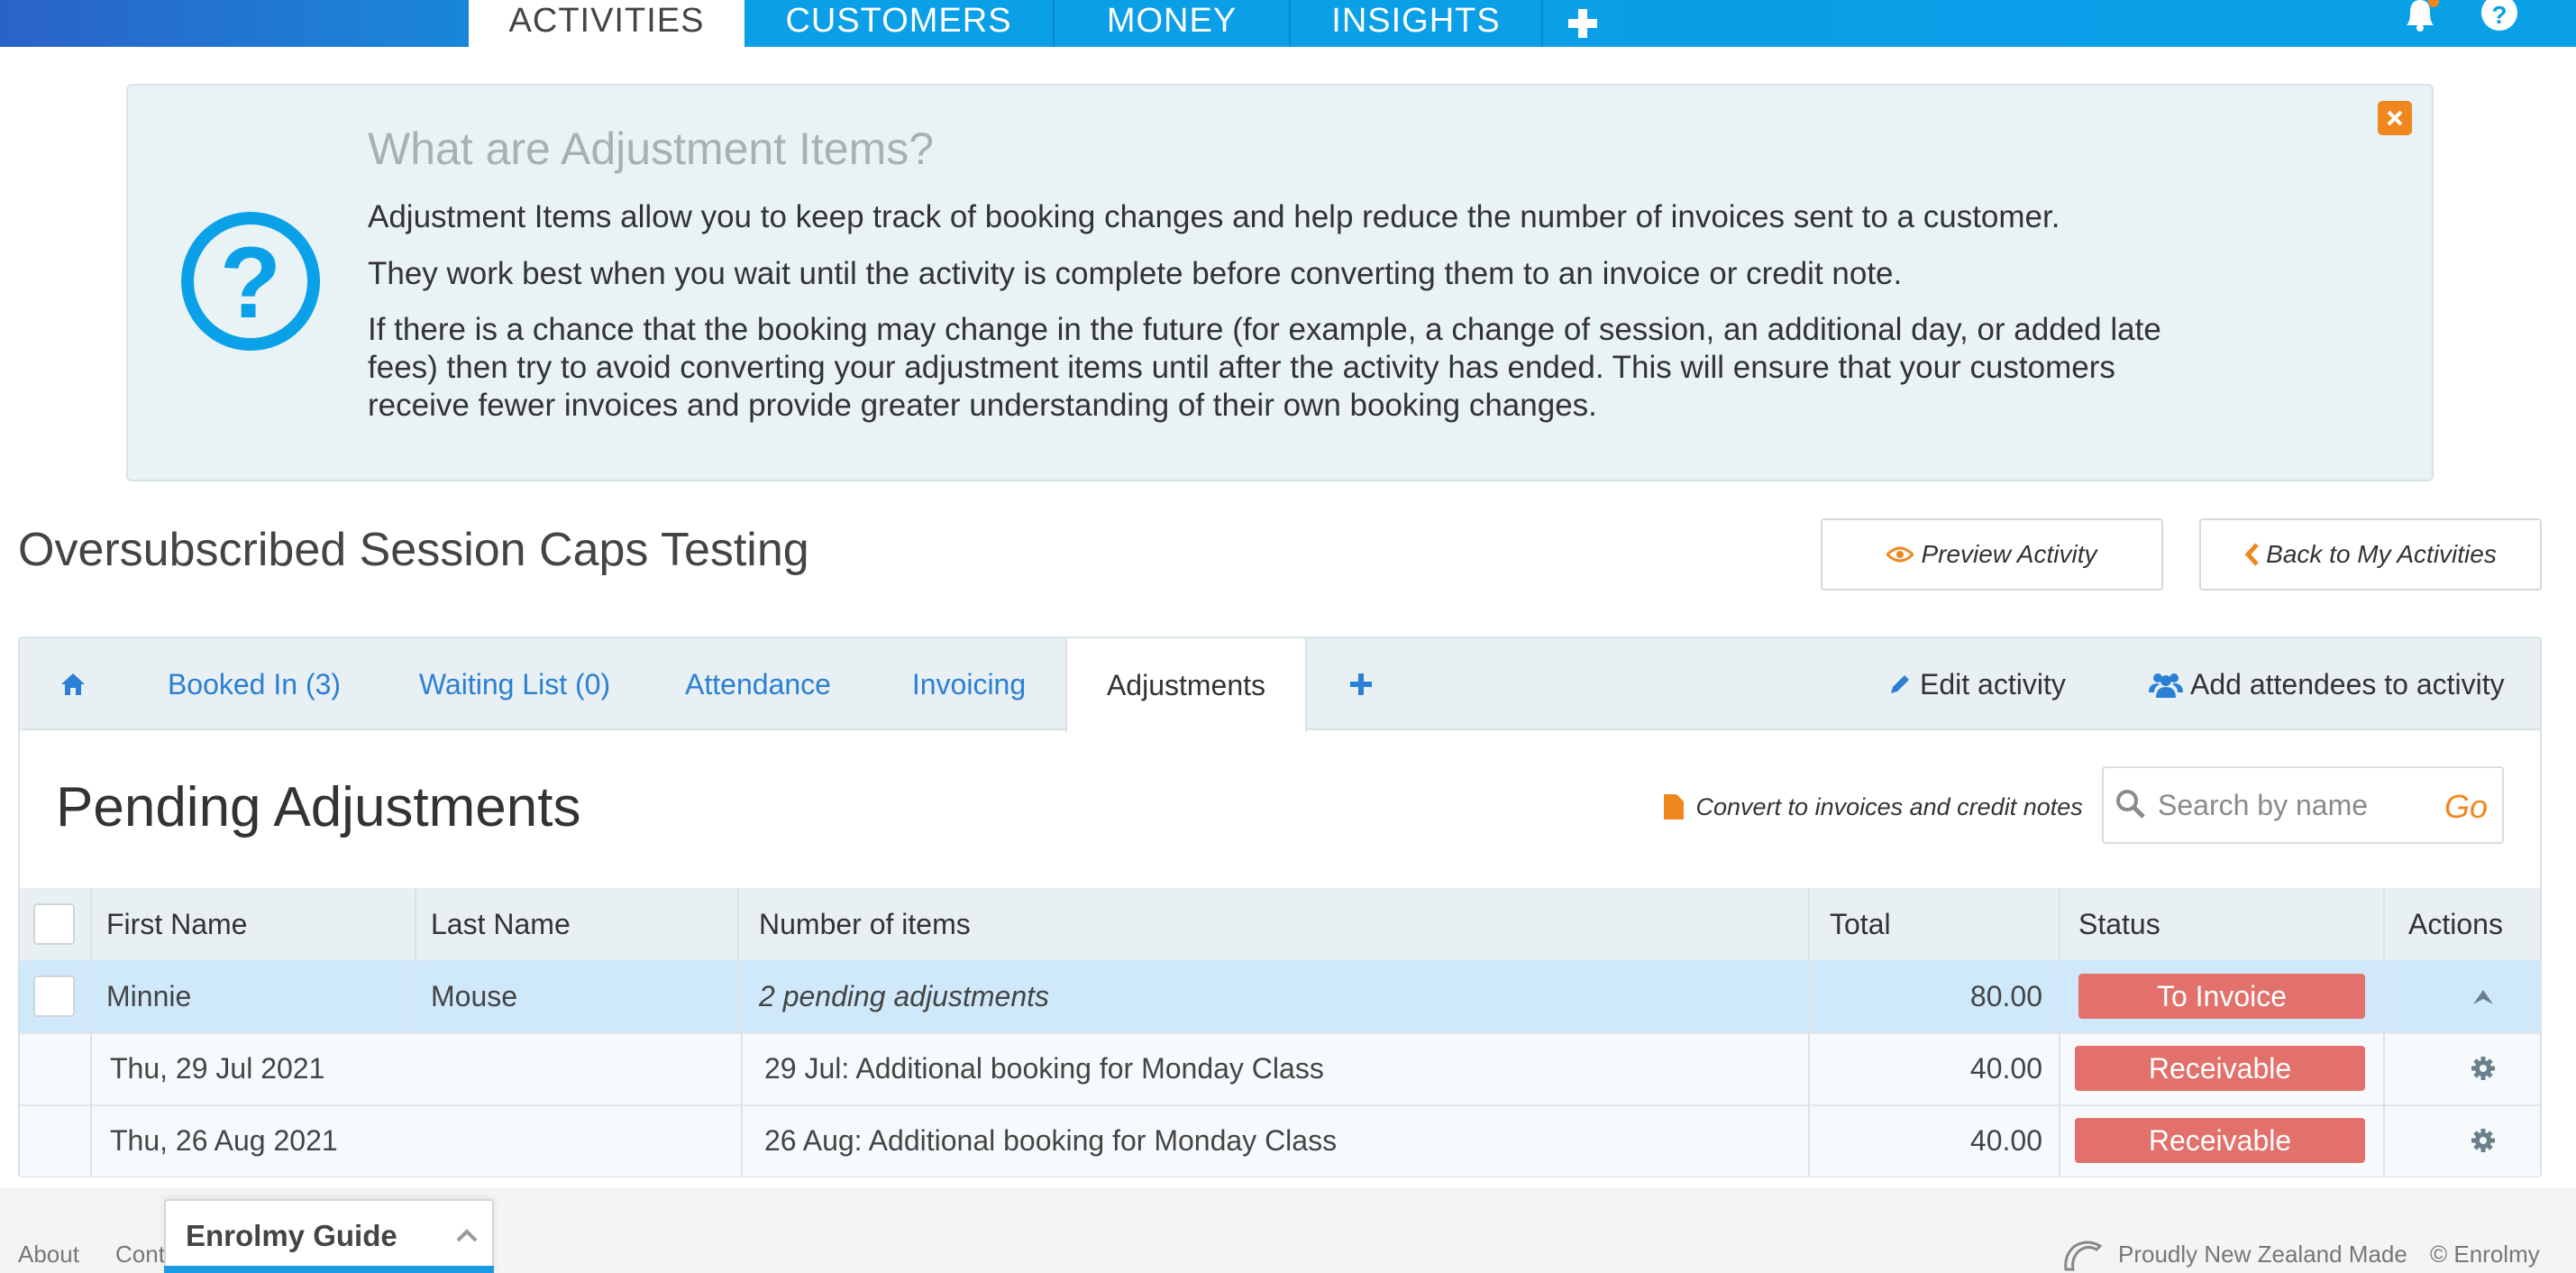 Image resolution: width=2576 pixels, height=1273 pixels. Describe the element at coordinates (2293, 805) in the screenshot. I see `search-input` at that location.